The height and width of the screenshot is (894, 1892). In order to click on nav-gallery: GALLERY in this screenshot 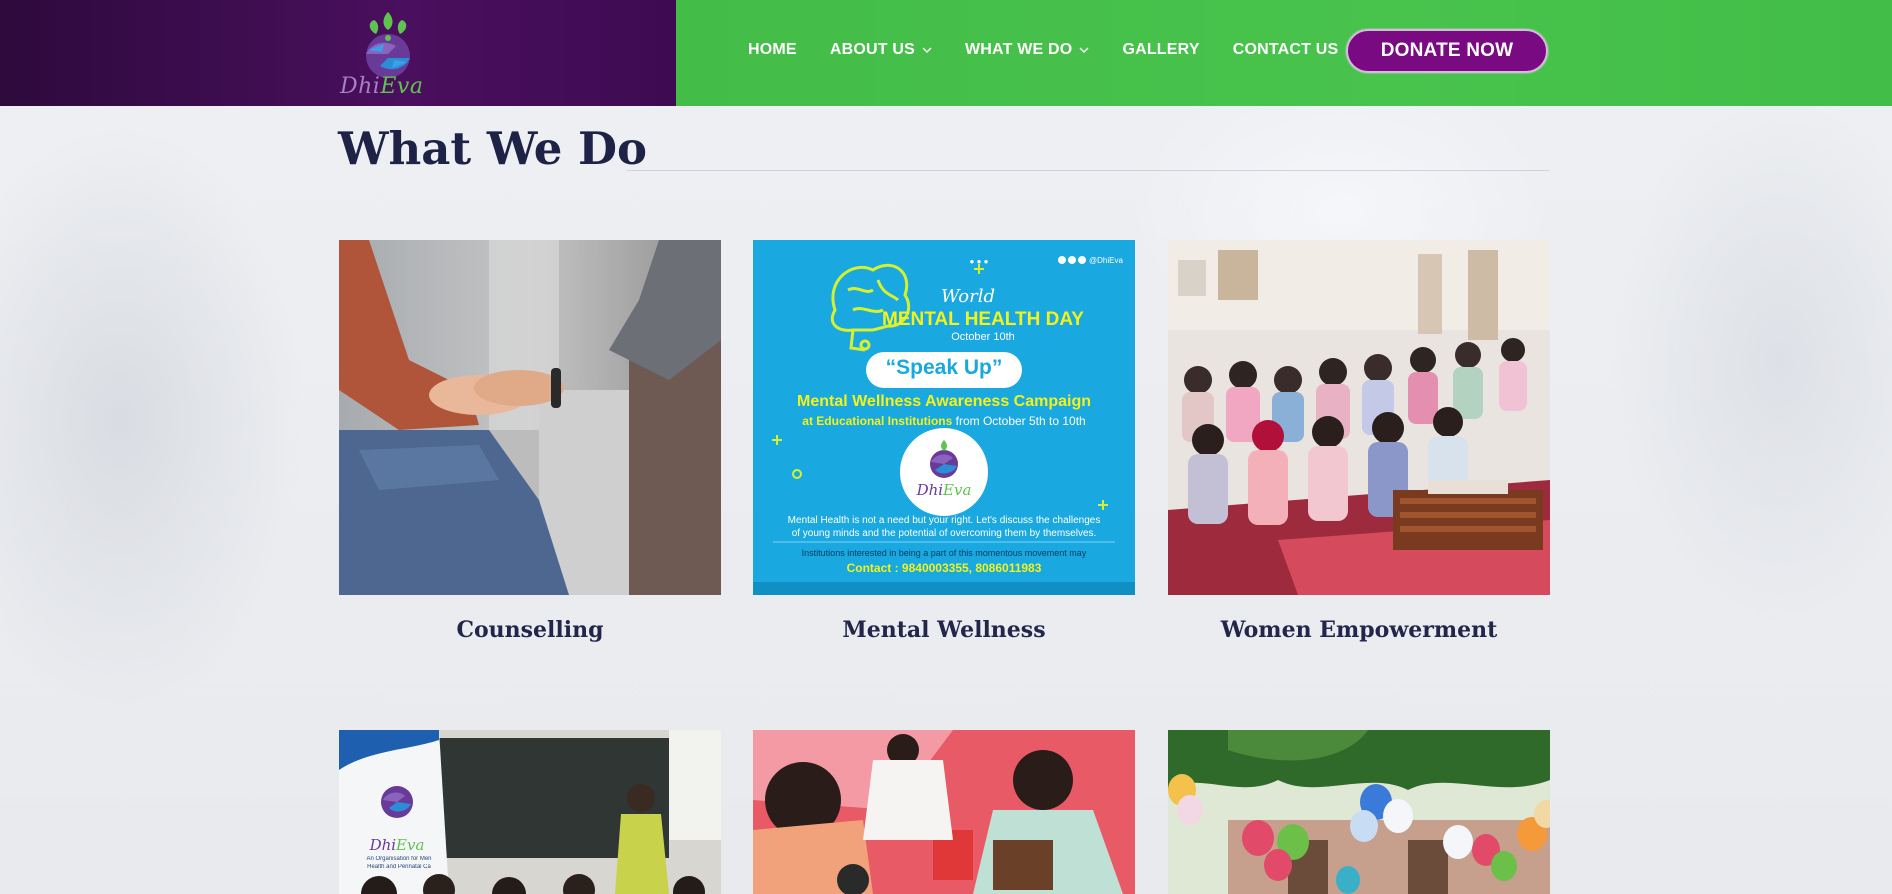, I will do `click(1160, 50)`.